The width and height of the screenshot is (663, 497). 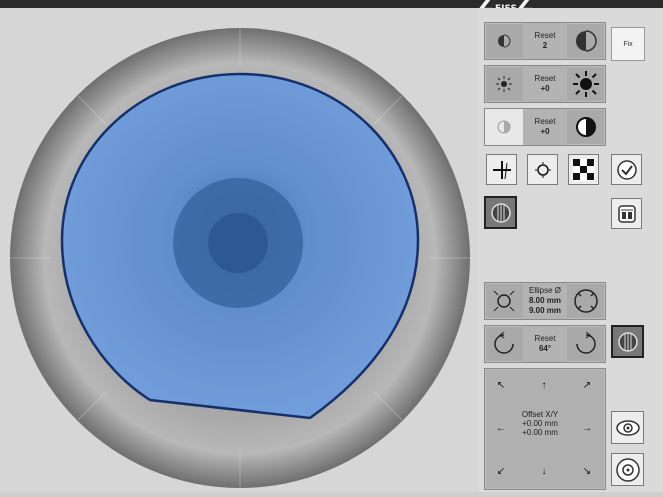 I want to click on size-decrease-button, so click(x=504, y=41).